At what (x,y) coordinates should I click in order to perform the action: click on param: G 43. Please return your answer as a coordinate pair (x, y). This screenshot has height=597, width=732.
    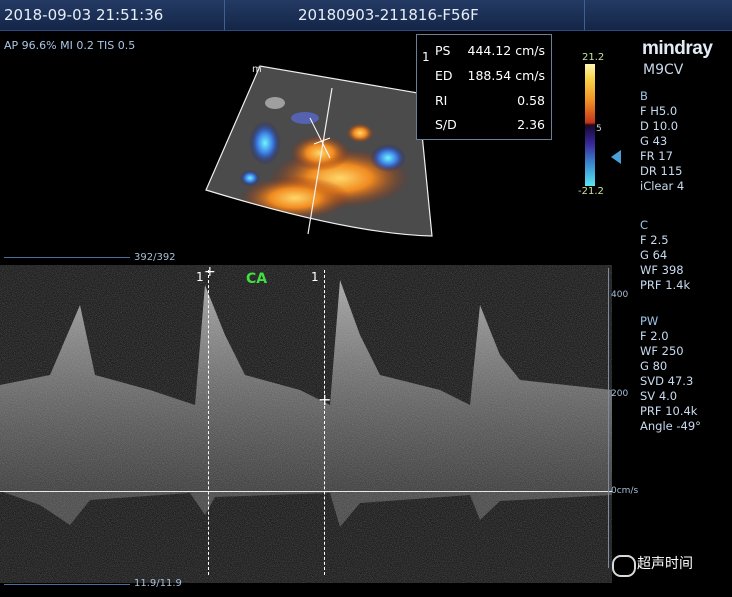
    Looking at the image, I should click on (654, 141).